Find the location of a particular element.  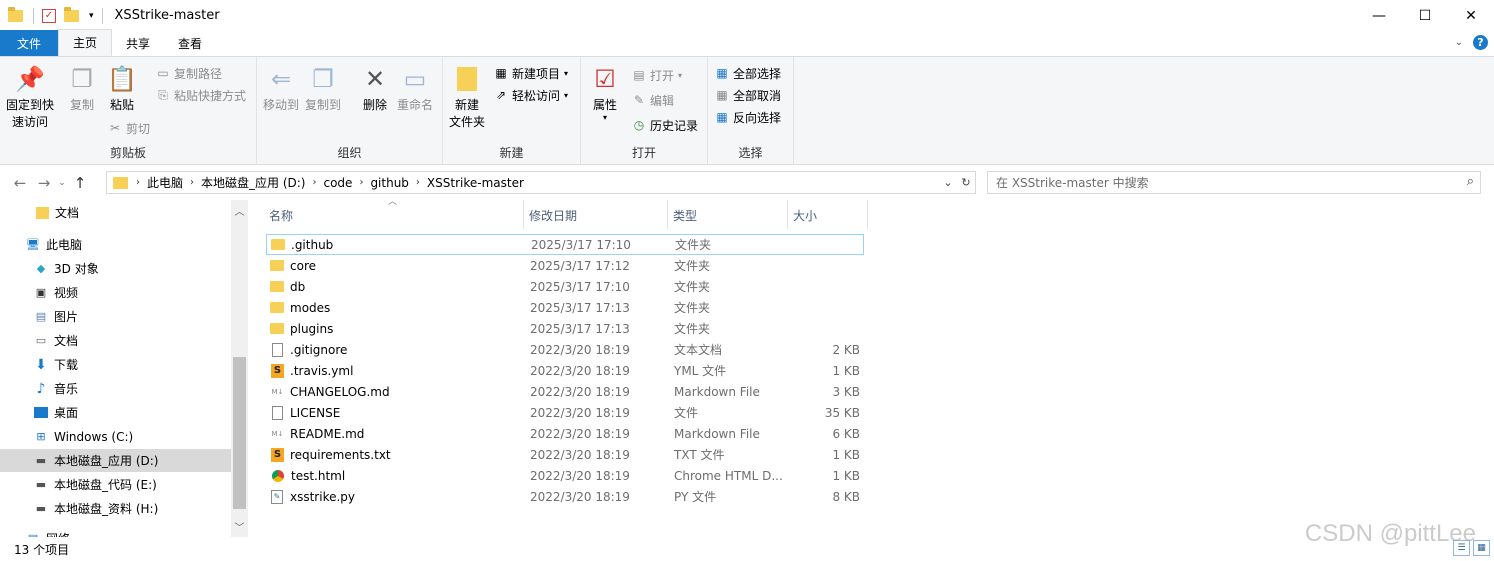

properties-button: ☑ 属性 ▾ is located at coordinates (605, 92).